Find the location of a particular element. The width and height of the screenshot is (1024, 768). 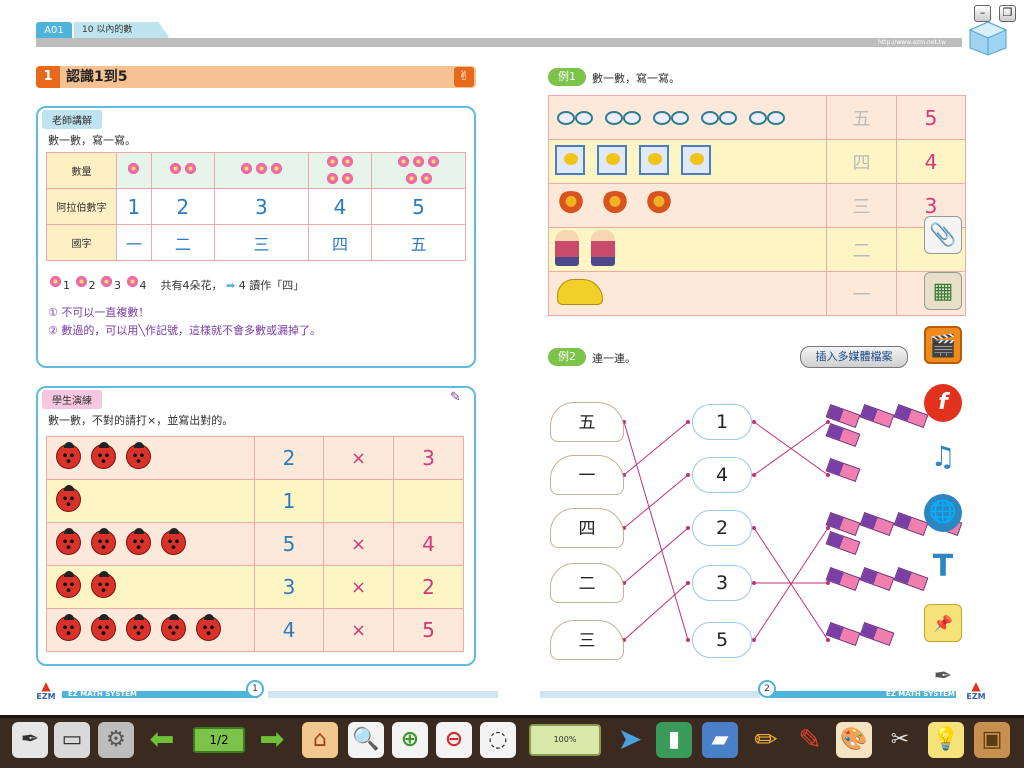

magnifier-icon: 🔍 is located at coordinates (366, 740).